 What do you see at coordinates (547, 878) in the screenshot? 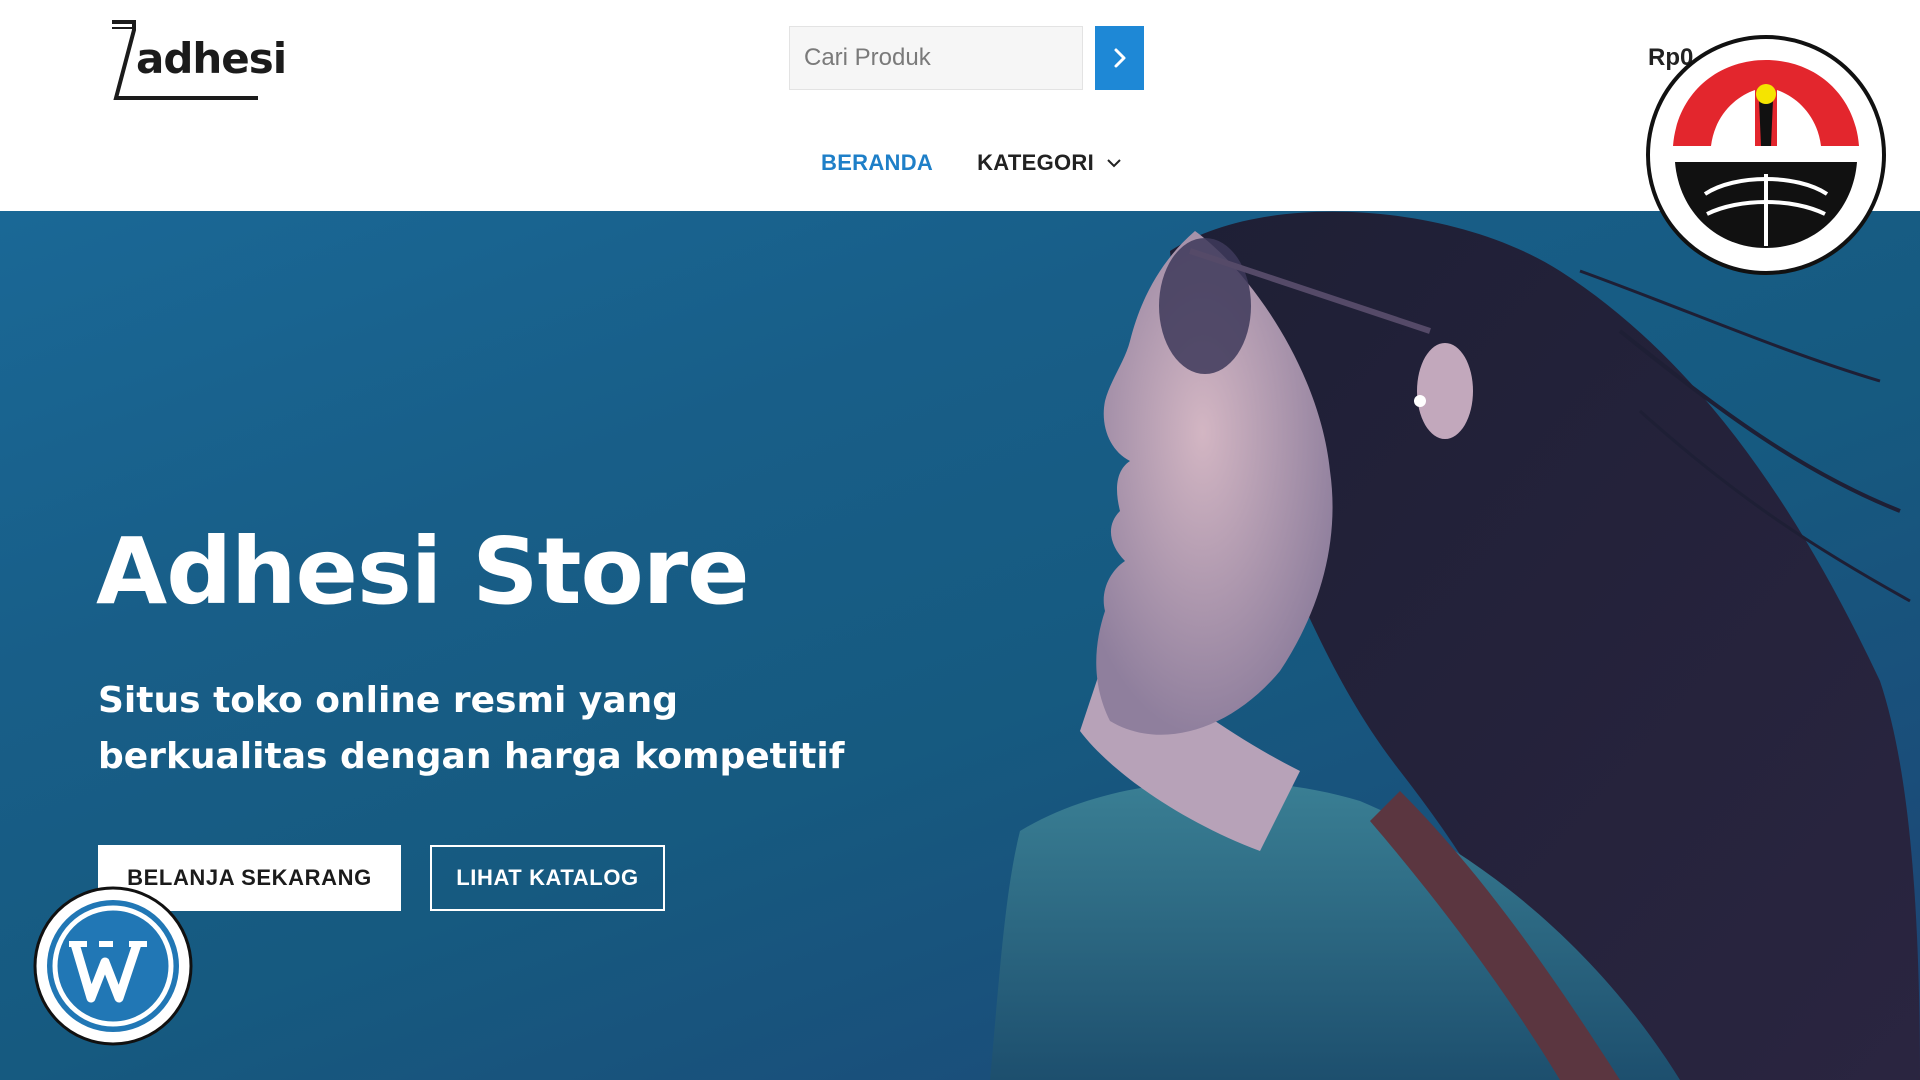
I see `view-catalog-button: LIHAT KATALOG` at bounding box center [547, 878].